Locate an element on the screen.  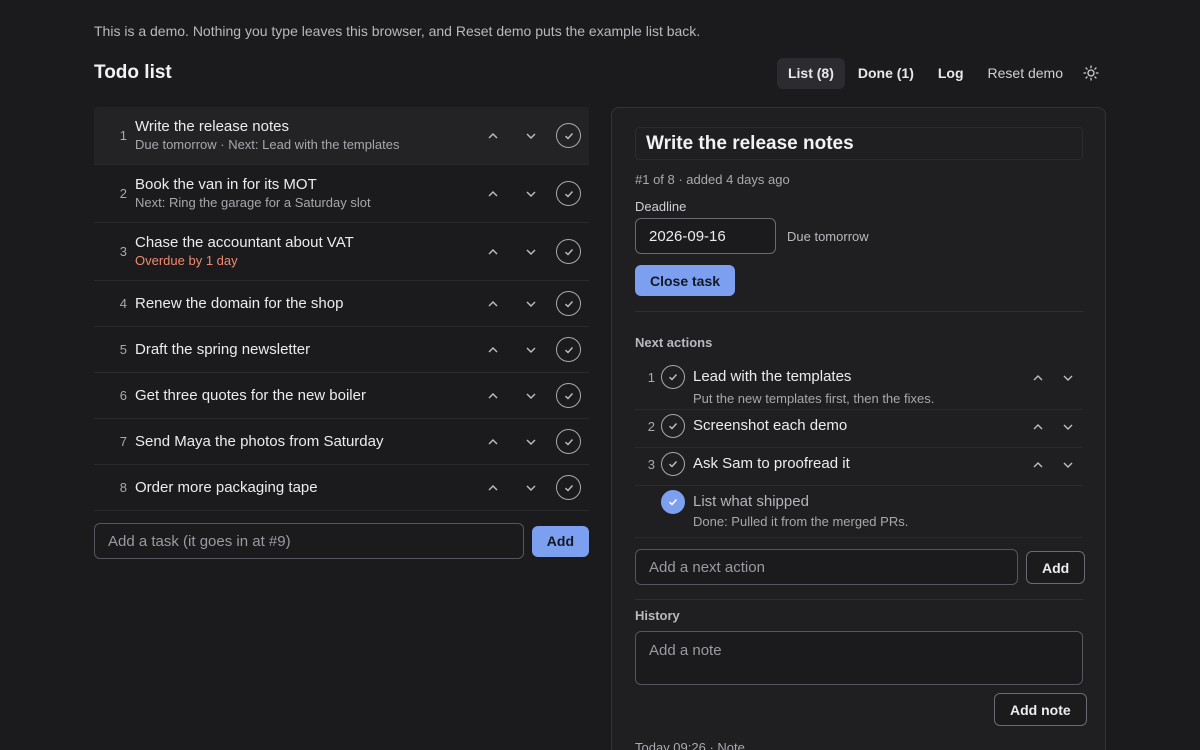
detail-title-field: Write the release notes is located at coordinates (859, 143).